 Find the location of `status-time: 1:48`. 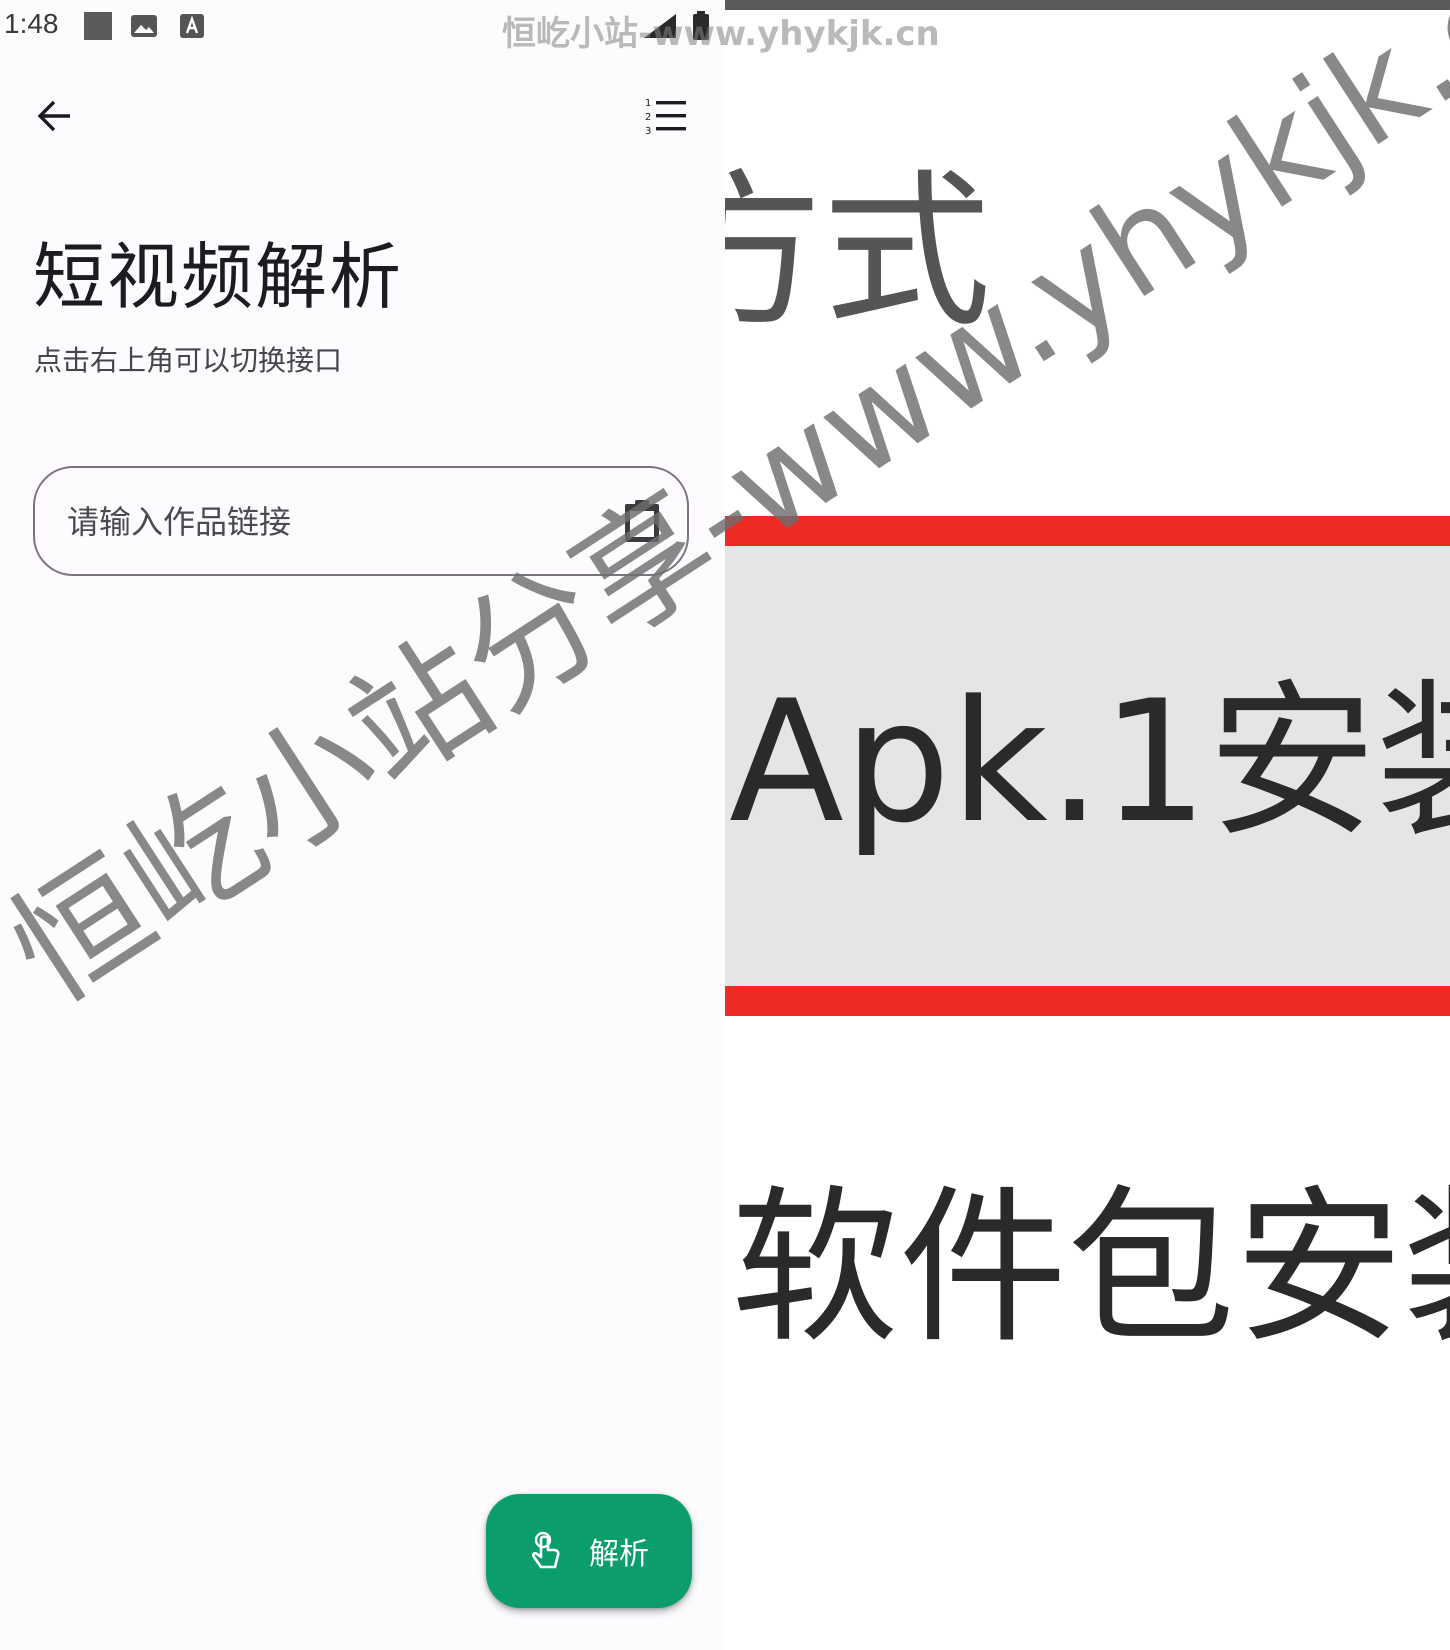

status-time: 1:48 is located at coordinates (31, 23).